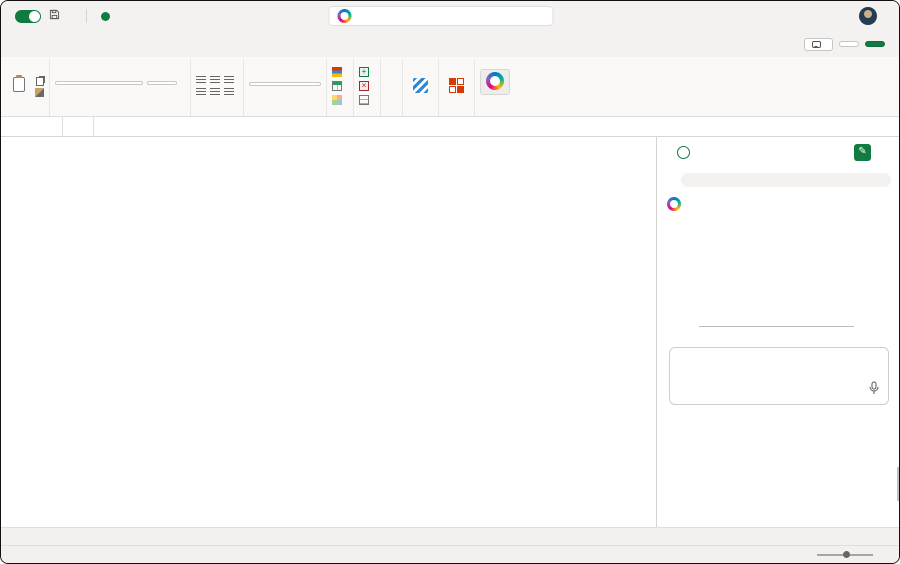  I want to click on format-as-table-button, so click(340, 86).